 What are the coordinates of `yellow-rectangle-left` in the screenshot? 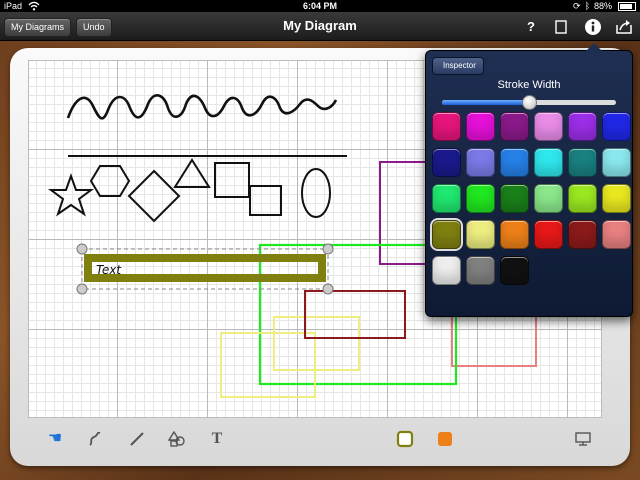 It's located at (268, 365).